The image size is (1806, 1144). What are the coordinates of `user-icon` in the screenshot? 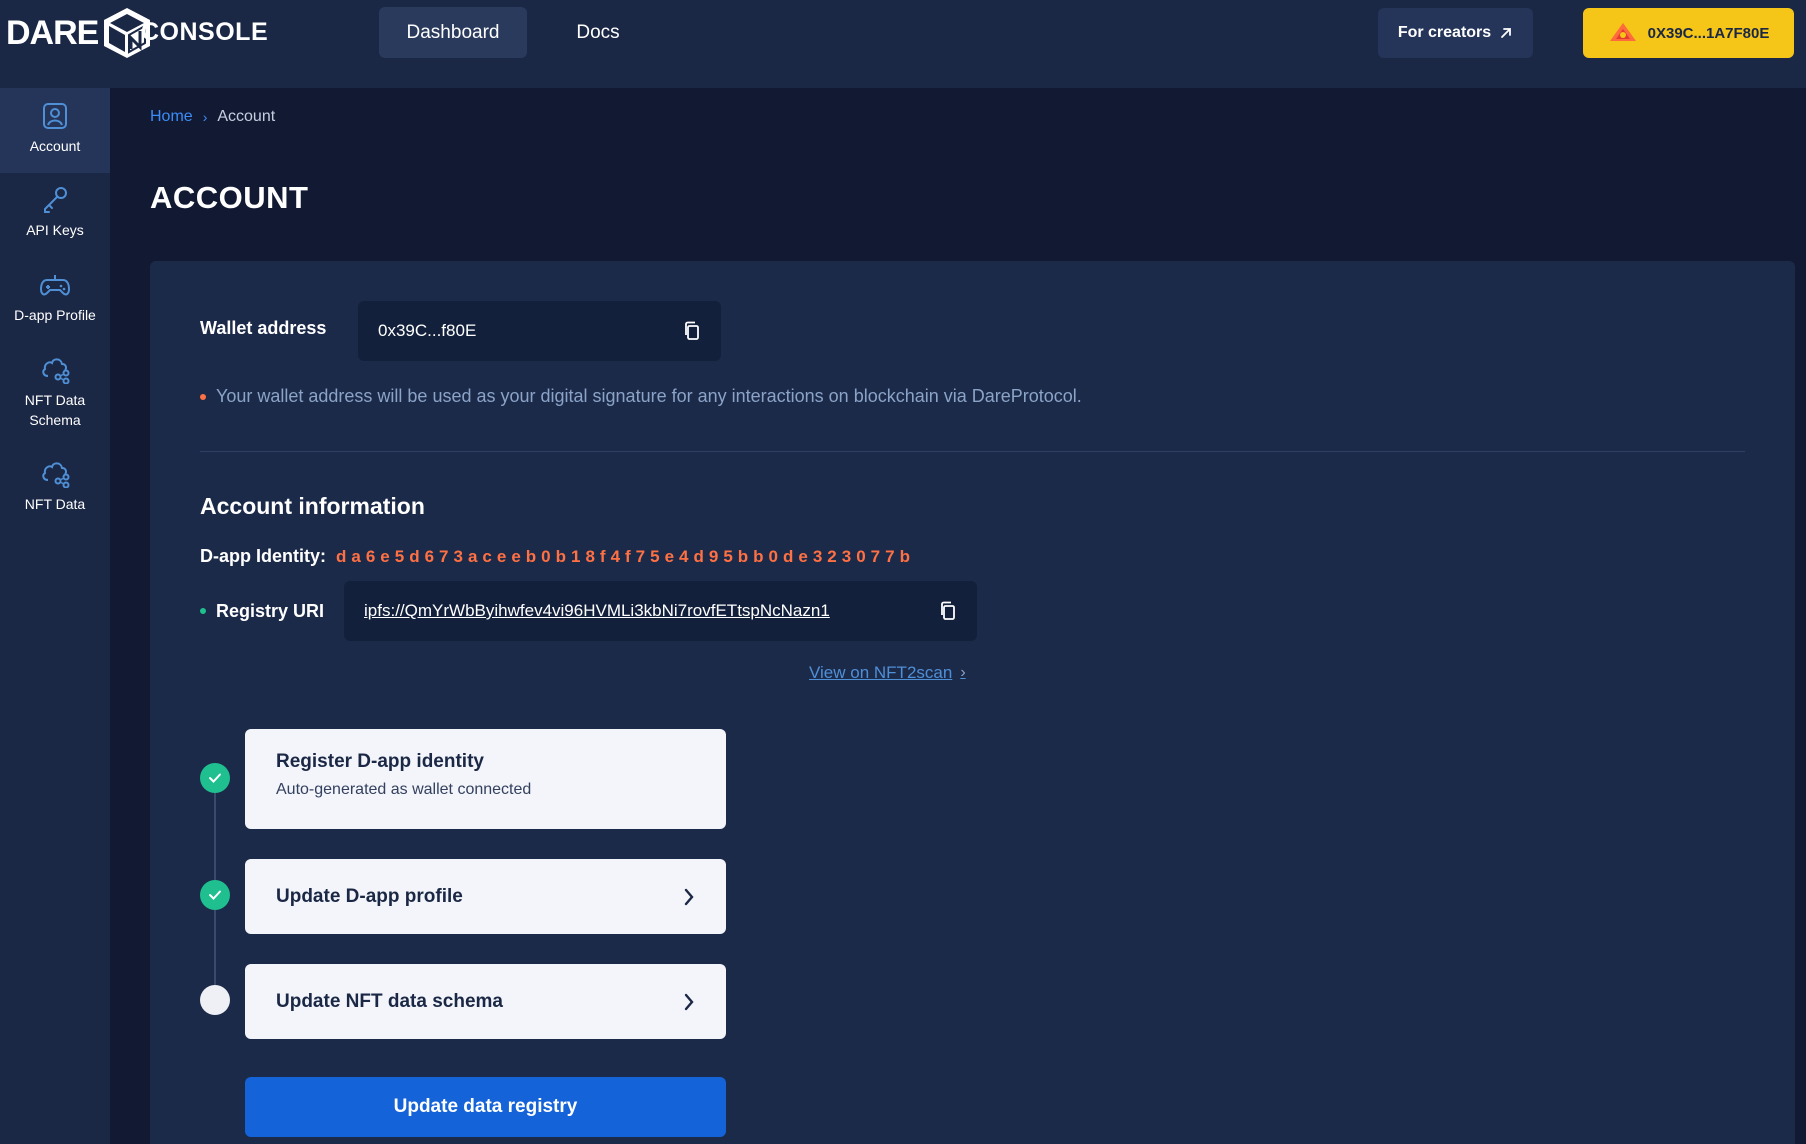 It's located at (55, 116).